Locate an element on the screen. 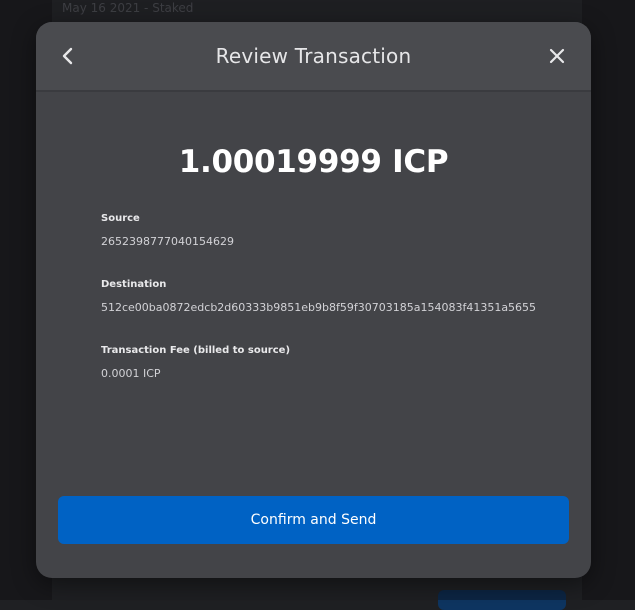 Image resolution: width=635 pixels, height=610 pixels. confirm-and-send-button: Confirm and Send is located at coordinates (313, 520).